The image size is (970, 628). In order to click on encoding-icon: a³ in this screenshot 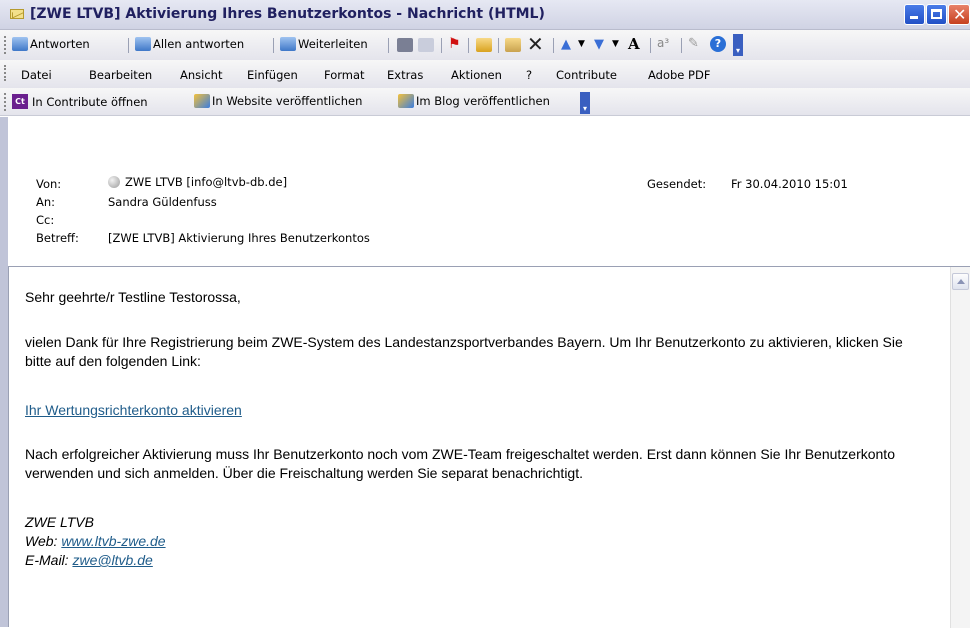, I will do `click(663, 43)`.